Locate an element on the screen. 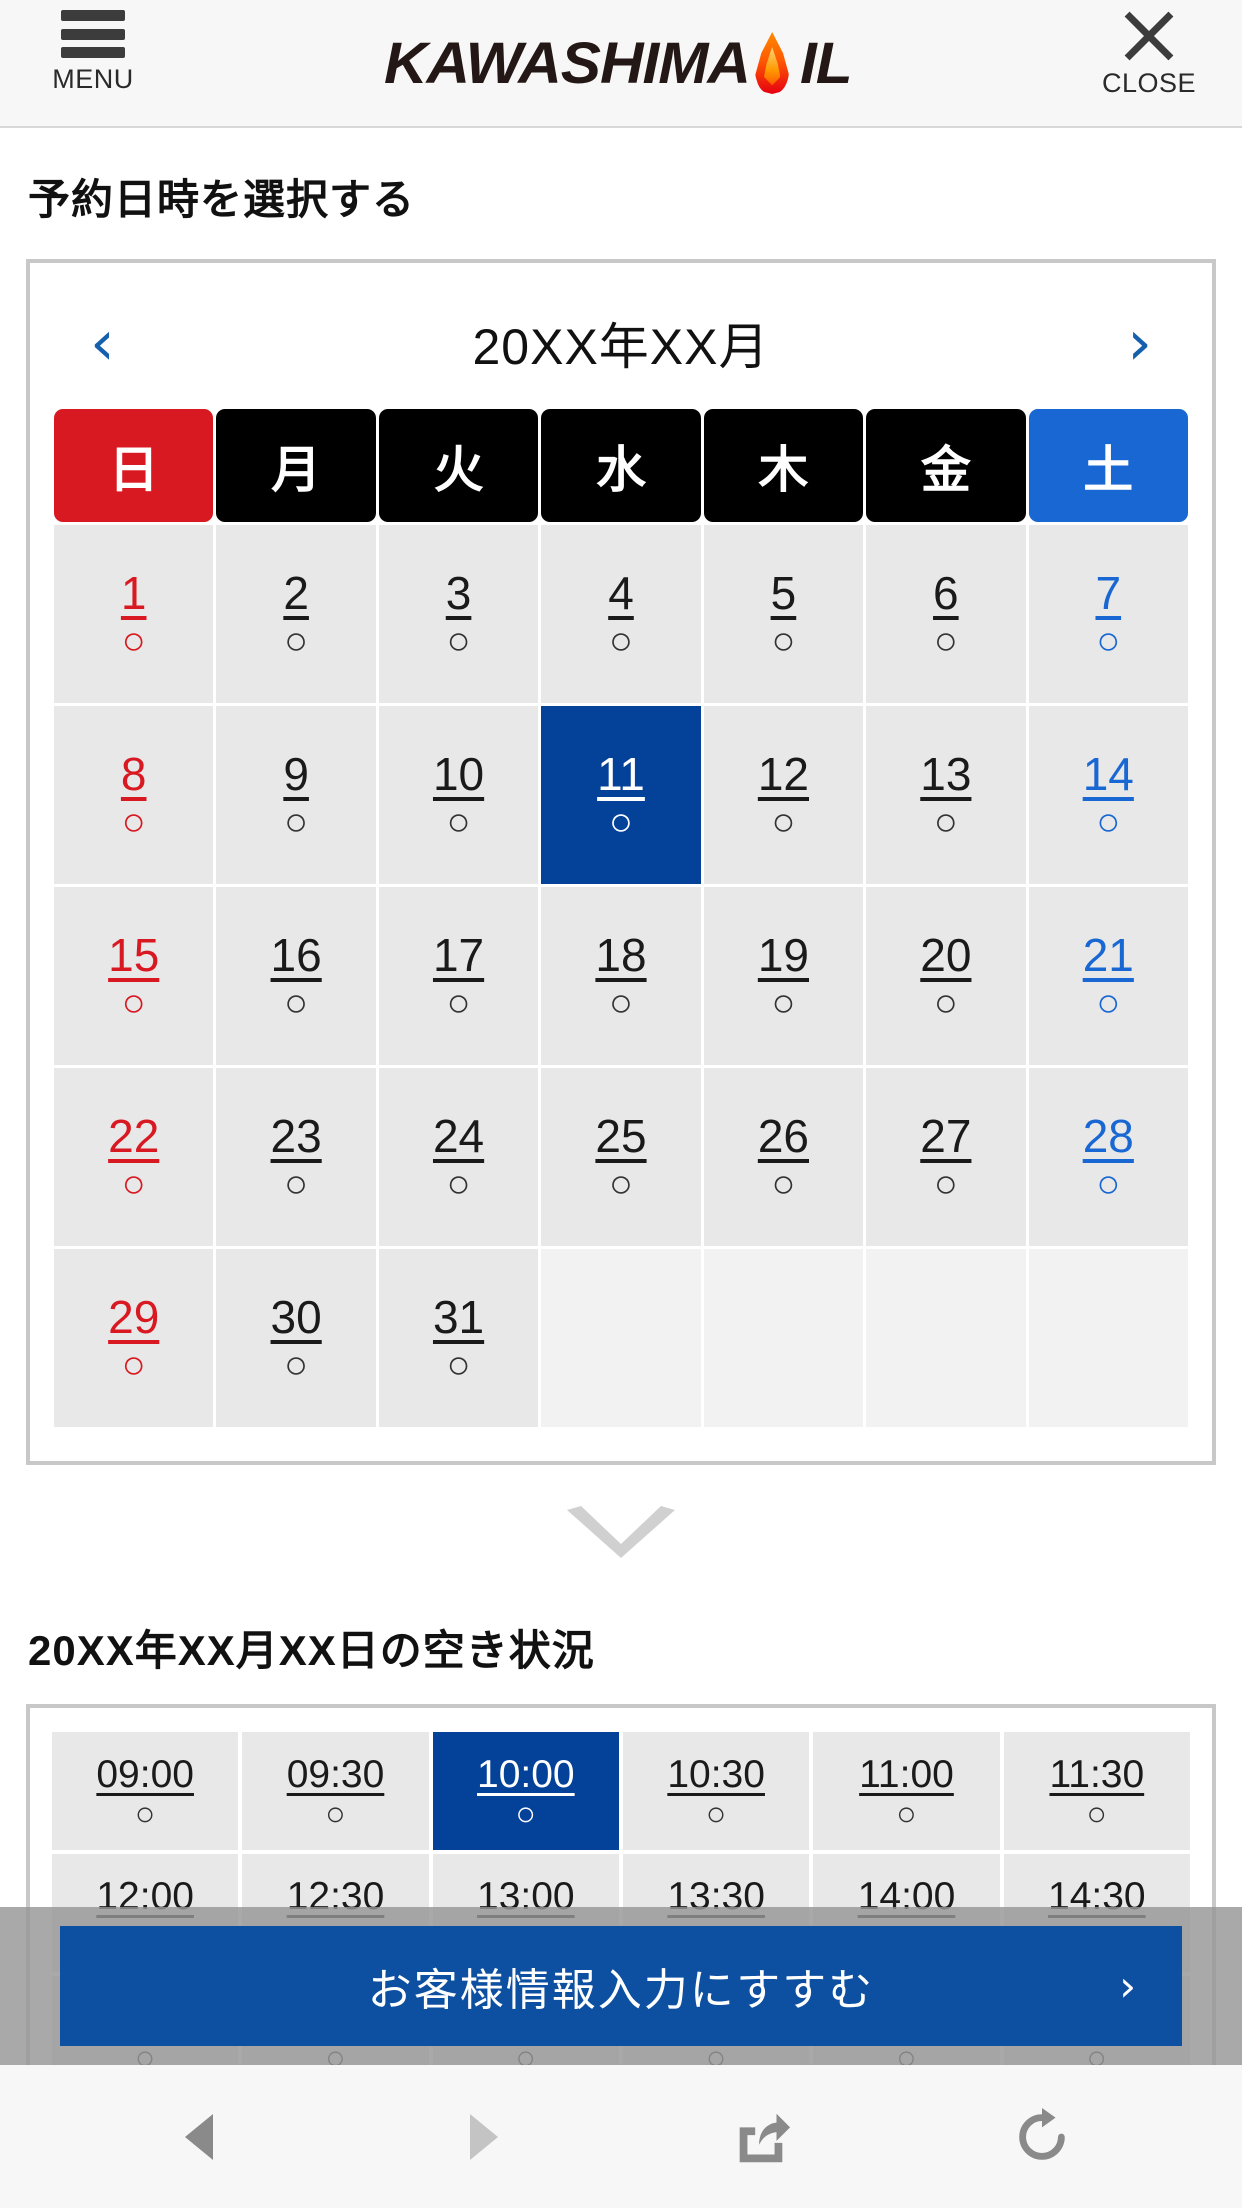 This screenshot has width=1242, height=2208. calendar-day-3: 3 ○ is located at coordinates (458, 614).